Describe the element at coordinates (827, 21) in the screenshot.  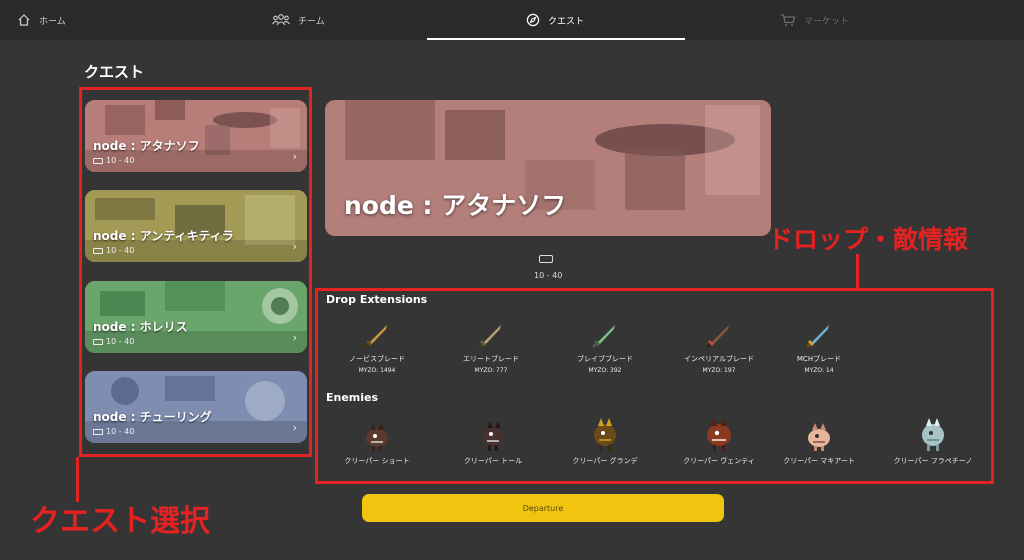
I see `tab-market-label: マーケット` at that location.